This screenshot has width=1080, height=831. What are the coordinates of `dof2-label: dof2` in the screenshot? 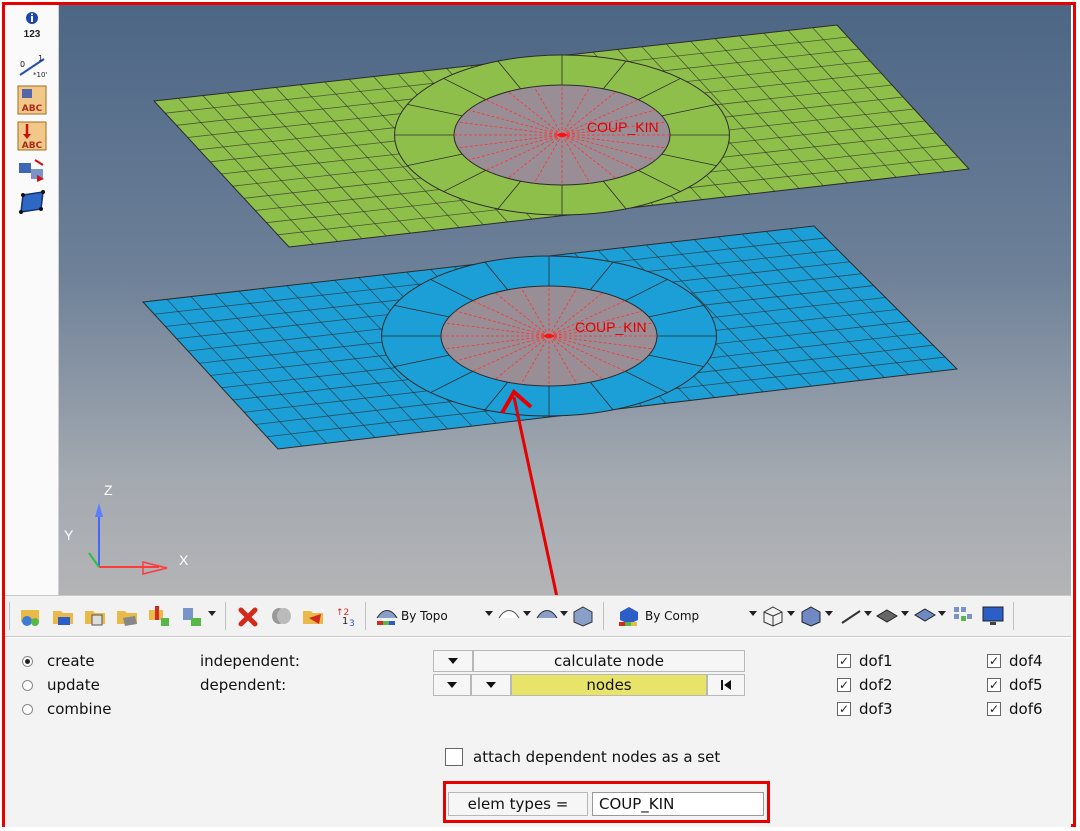 It's located at (876, 685).